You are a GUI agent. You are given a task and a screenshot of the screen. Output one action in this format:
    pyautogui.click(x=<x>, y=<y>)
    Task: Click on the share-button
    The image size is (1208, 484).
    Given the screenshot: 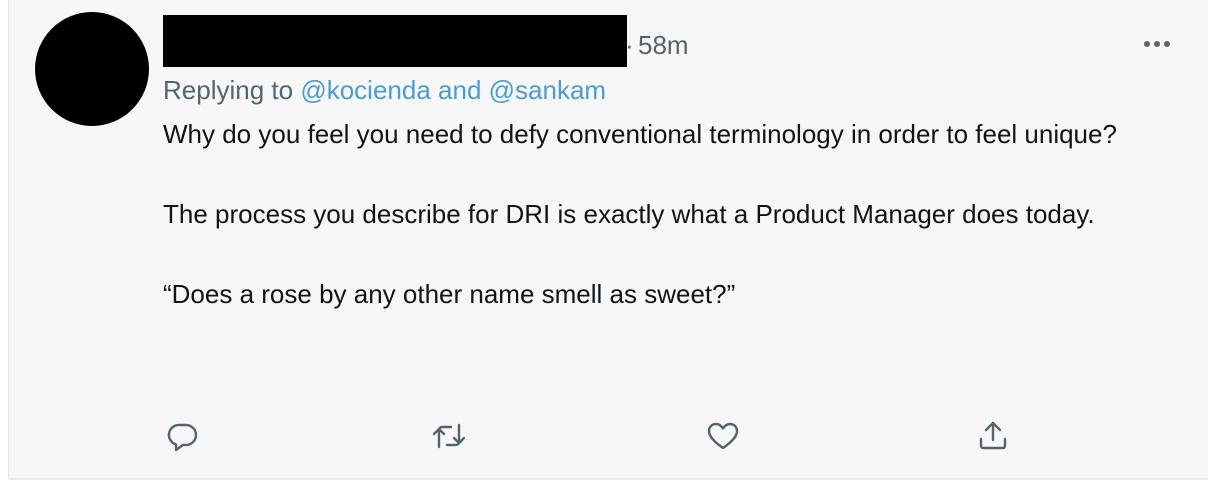 What is the action you would take?
    pyautogui.click(x=993, y=436)
    